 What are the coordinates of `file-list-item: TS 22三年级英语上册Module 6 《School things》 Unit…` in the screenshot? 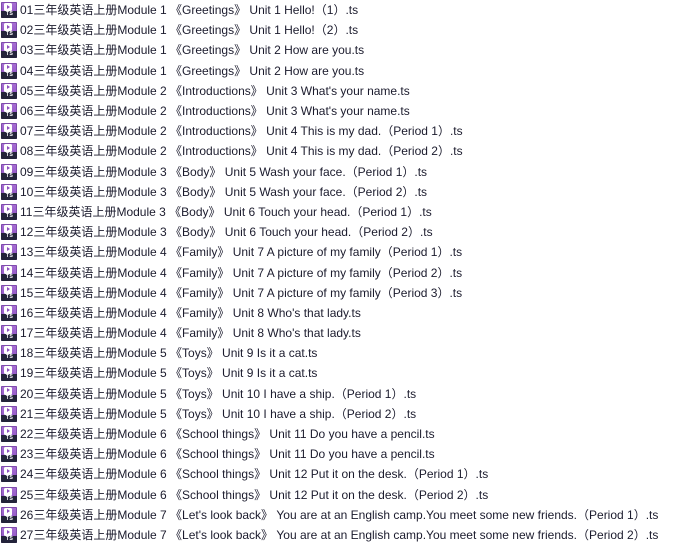 It's located at (350, 434).